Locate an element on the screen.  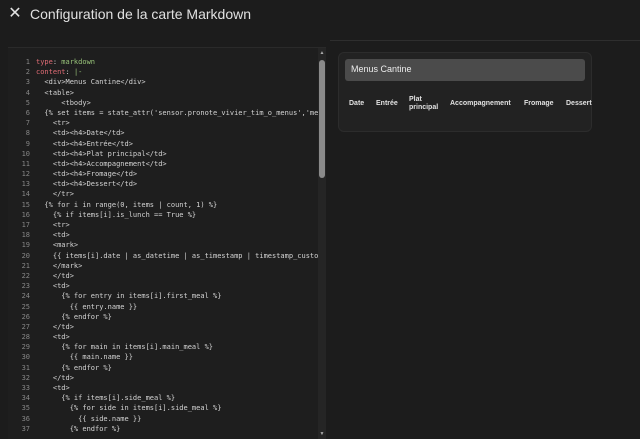
code-line: <td><h4>Accompagnement</td> is located at coordinates (178, 164).